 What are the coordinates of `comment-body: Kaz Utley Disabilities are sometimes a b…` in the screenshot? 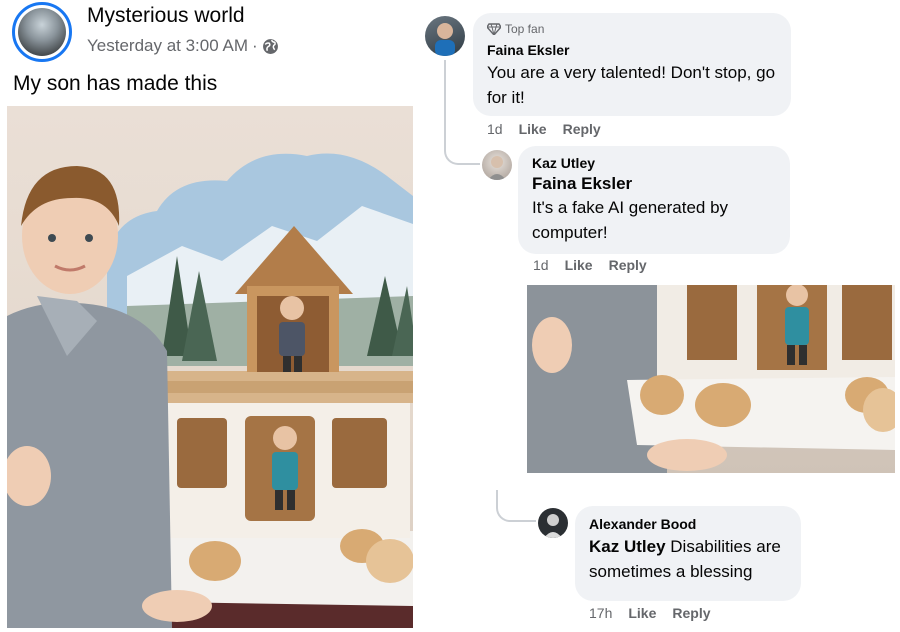 It's located at (688, 559).